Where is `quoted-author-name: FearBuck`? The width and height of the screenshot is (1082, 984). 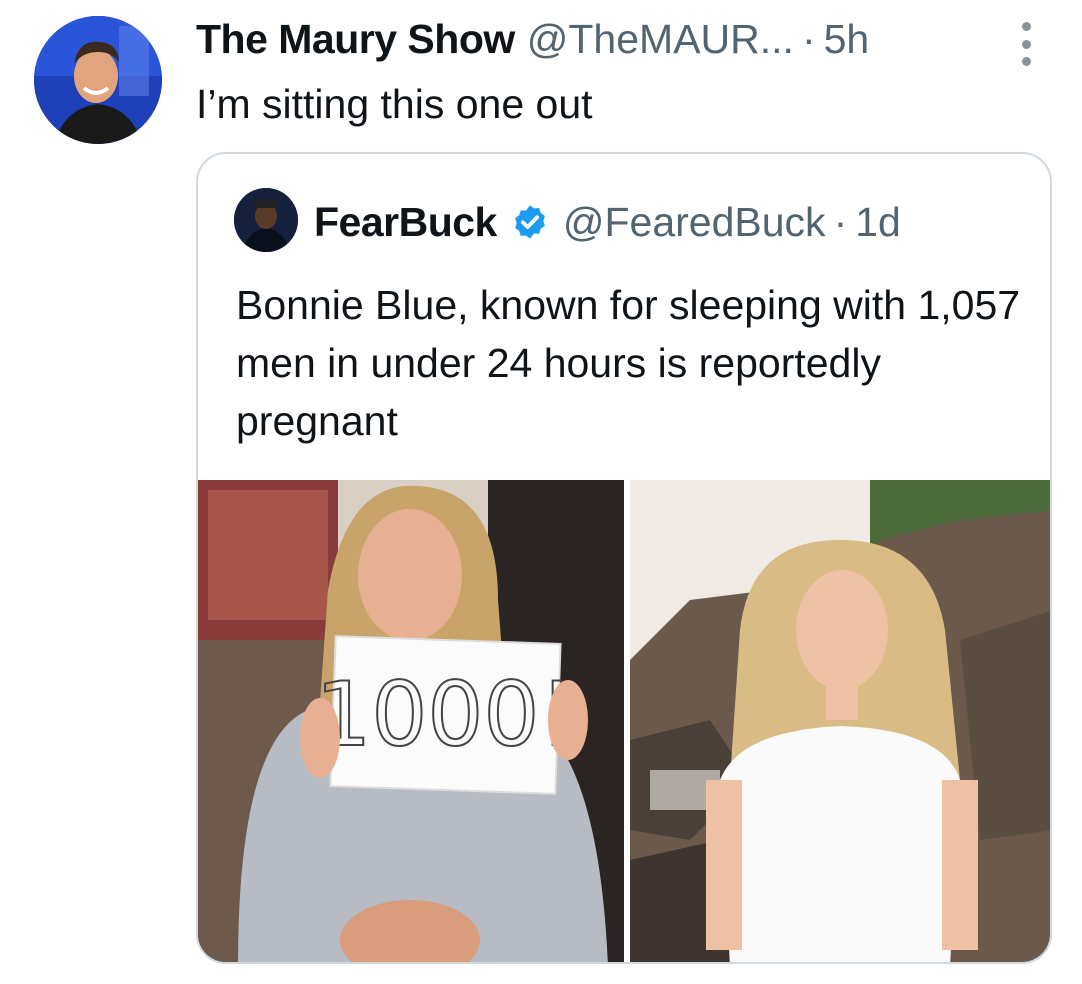
quoted-author-name: FearBuck is located at coordinates (405, 222).